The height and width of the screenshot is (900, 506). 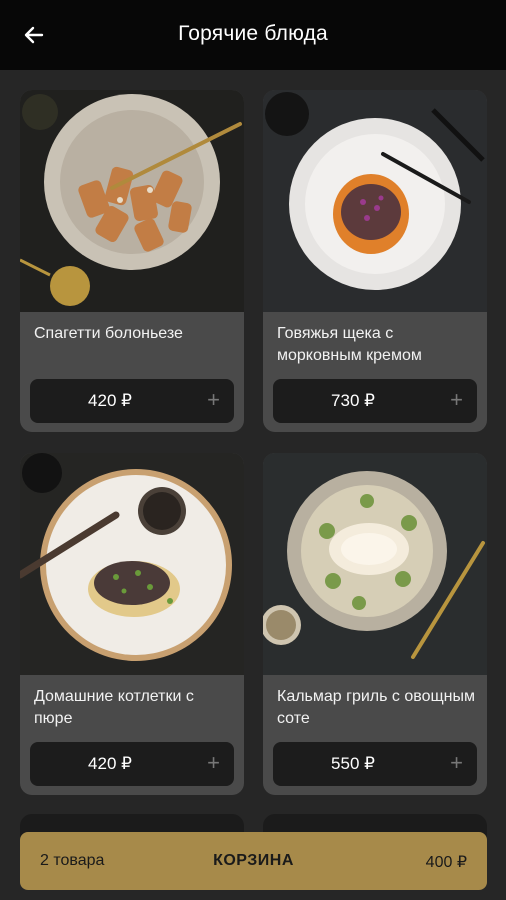 What do you see at coordinates (353, 763) in the screenshot?
I see `dish-price: 550 ₽` at bounding box center [353, 763].